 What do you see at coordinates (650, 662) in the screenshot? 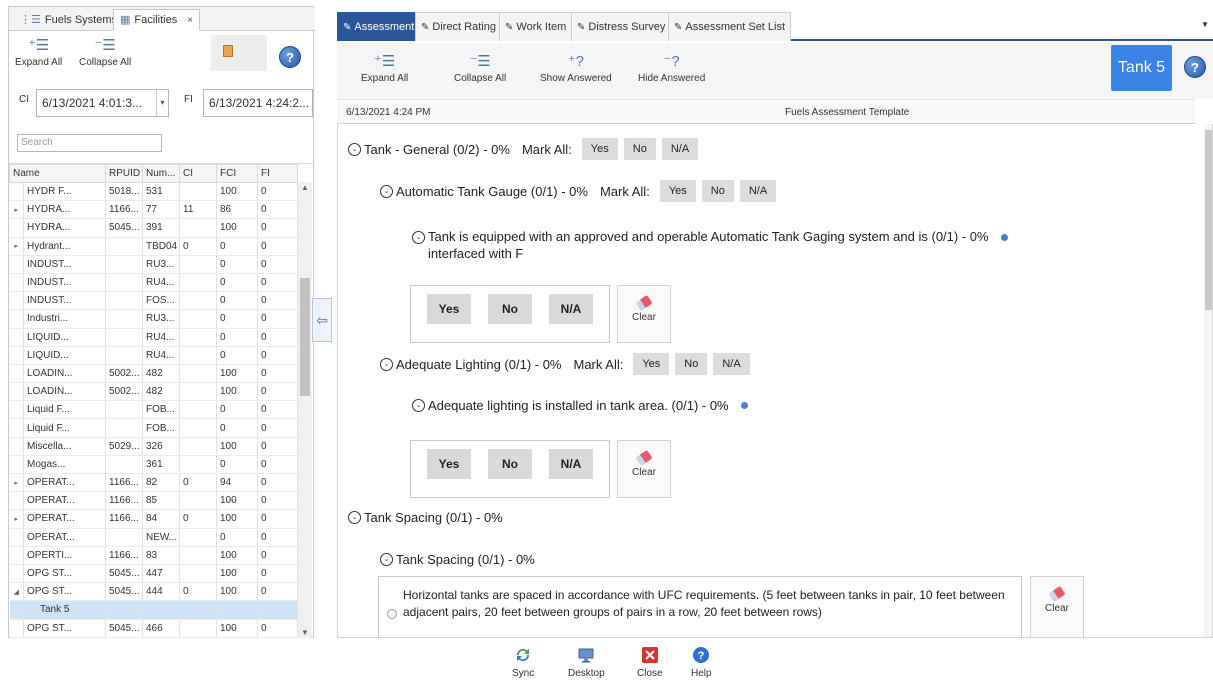
I see `close-button: Close` at bounding box center [650, 662].